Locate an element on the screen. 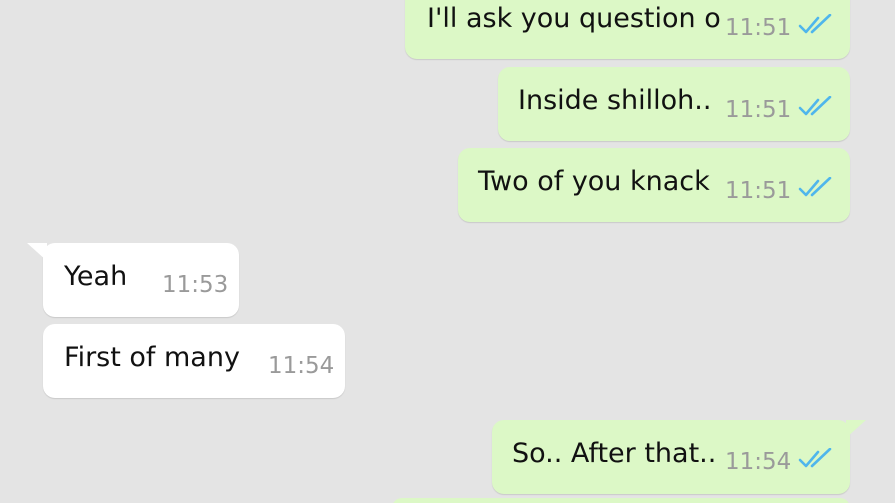 The width and height of the screenshot is (895, 503). message-bubble-incoming: Yeah 11:53 is located at coordinates (133, 280).